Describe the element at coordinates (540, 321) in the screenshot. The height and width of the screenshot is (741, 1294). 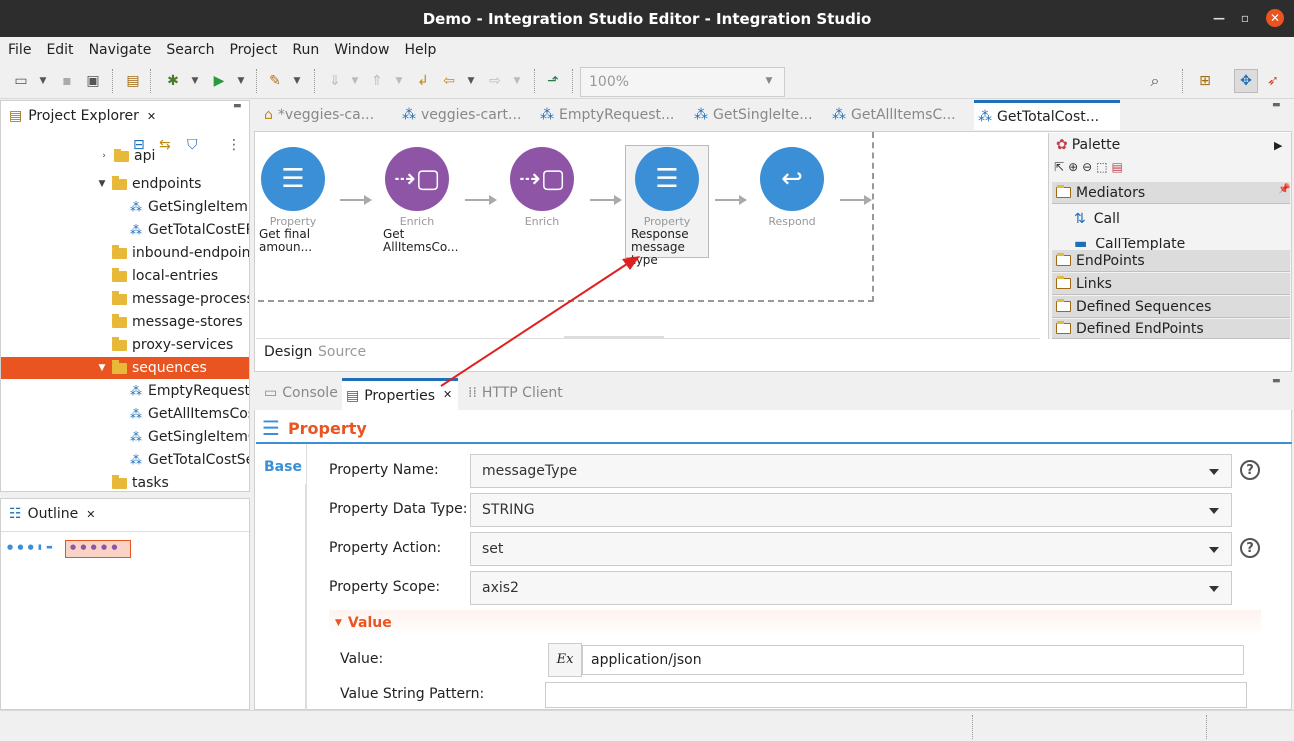
I see `annotation-arrow` at that location.